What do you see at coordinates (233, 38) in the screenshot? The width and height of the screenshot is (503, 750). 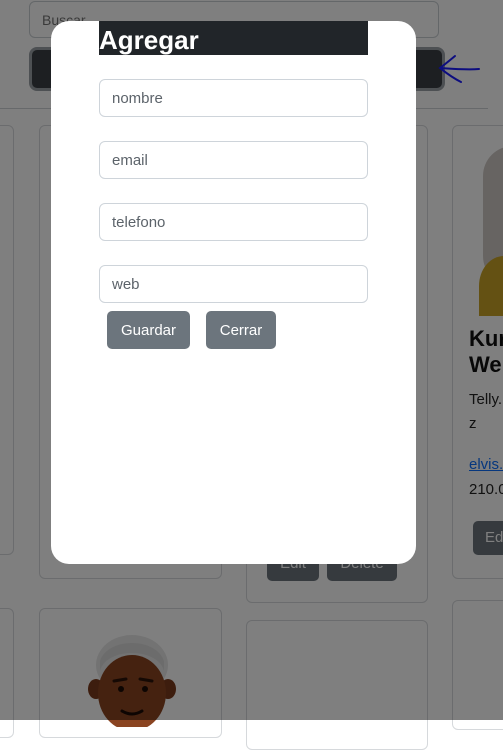 I see `modal-title: Agregar` at bounding box center [233, 38].